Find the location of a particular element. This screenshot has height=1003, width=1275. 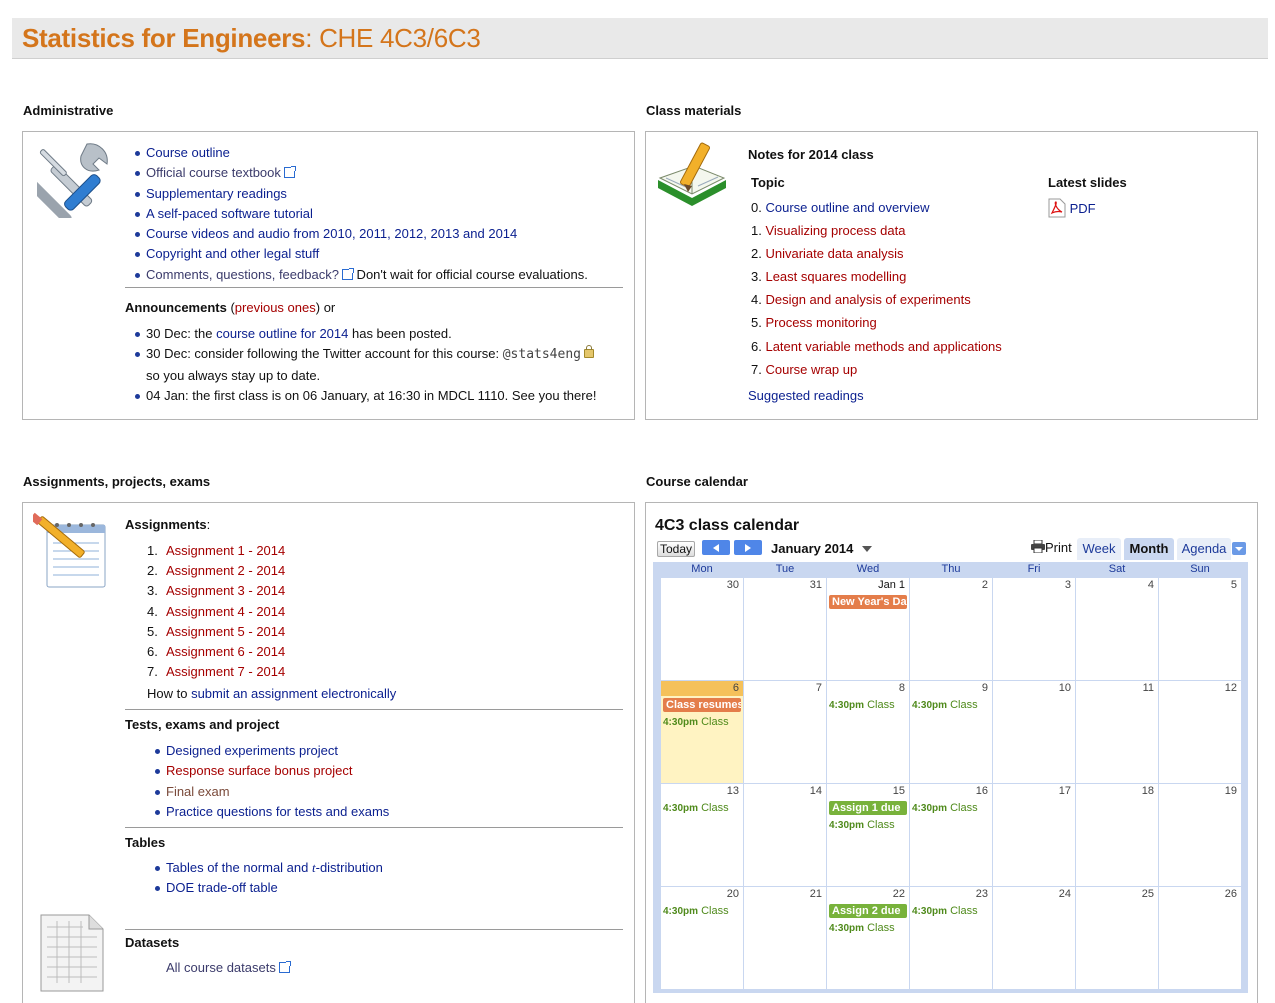

assignment-link: Assignment 1 - 2014 is located at coordinates (225, 550).